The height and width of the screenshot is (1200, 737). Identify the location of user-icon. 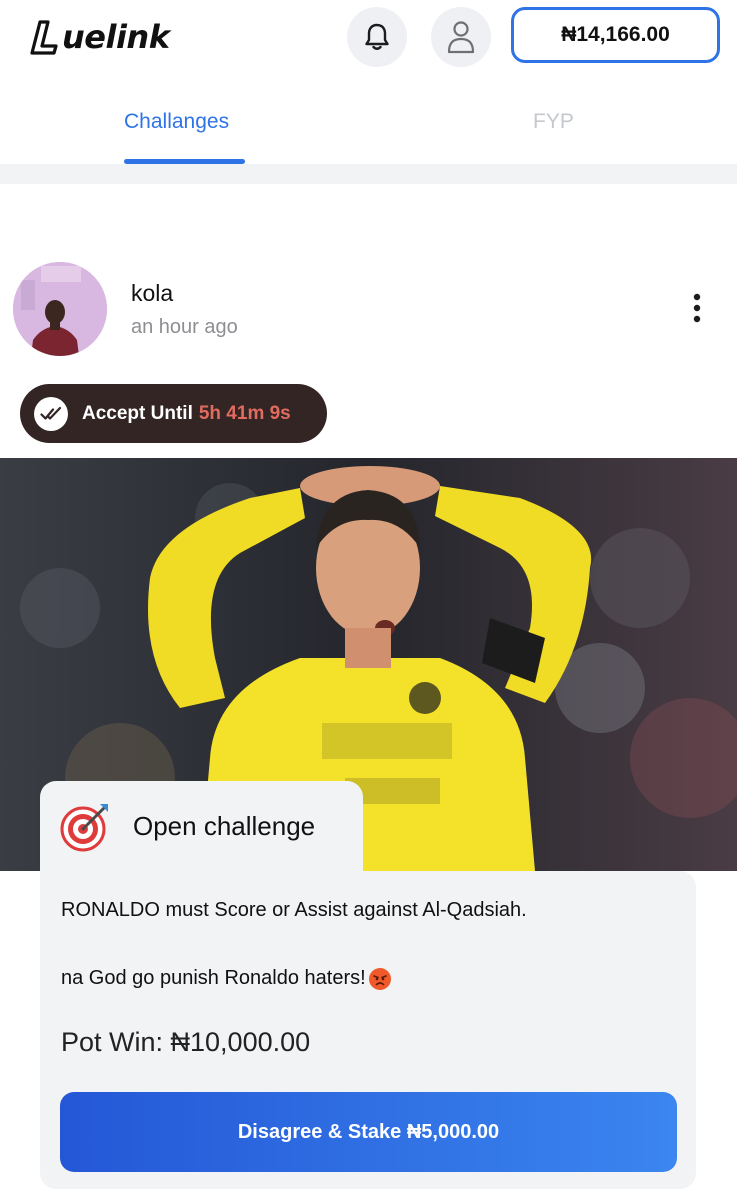
(461, 37).